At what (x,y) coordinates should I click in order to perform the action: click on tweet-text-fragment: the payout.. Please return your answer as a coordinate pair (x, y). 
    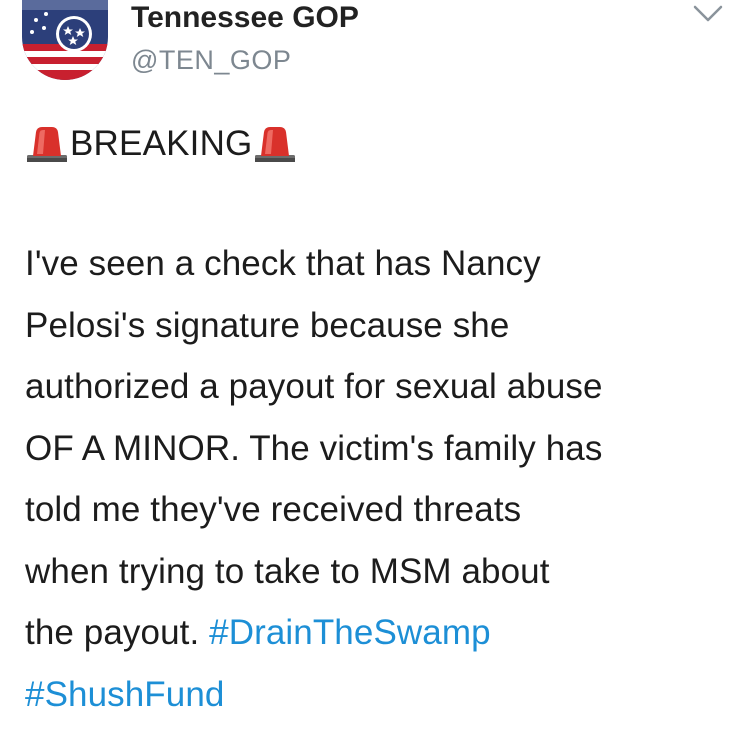
    Looking at the image, I should click on (117, 632).